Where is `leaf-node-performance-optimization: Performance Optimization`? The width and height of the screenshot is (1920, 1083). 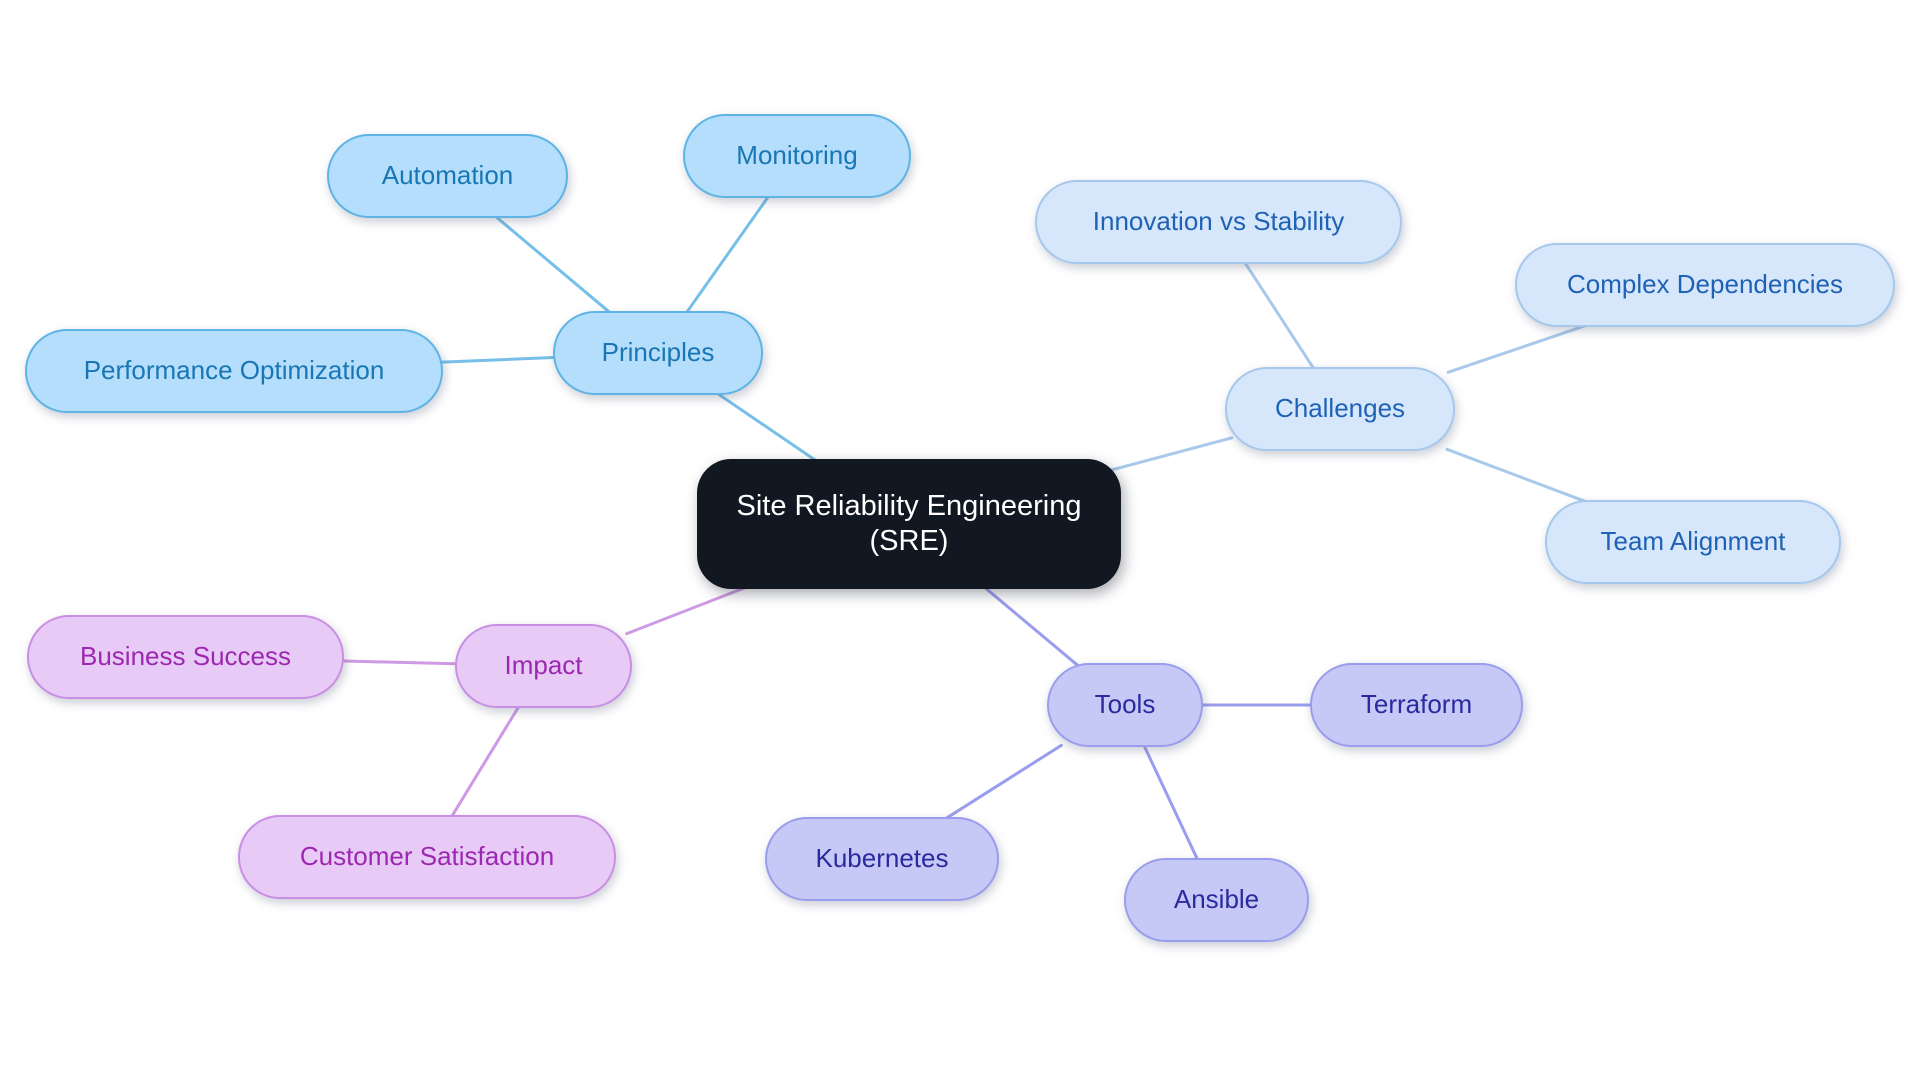
leaf-node-performance-optimization: Performance Optimization is located at coordinates (234, 371).